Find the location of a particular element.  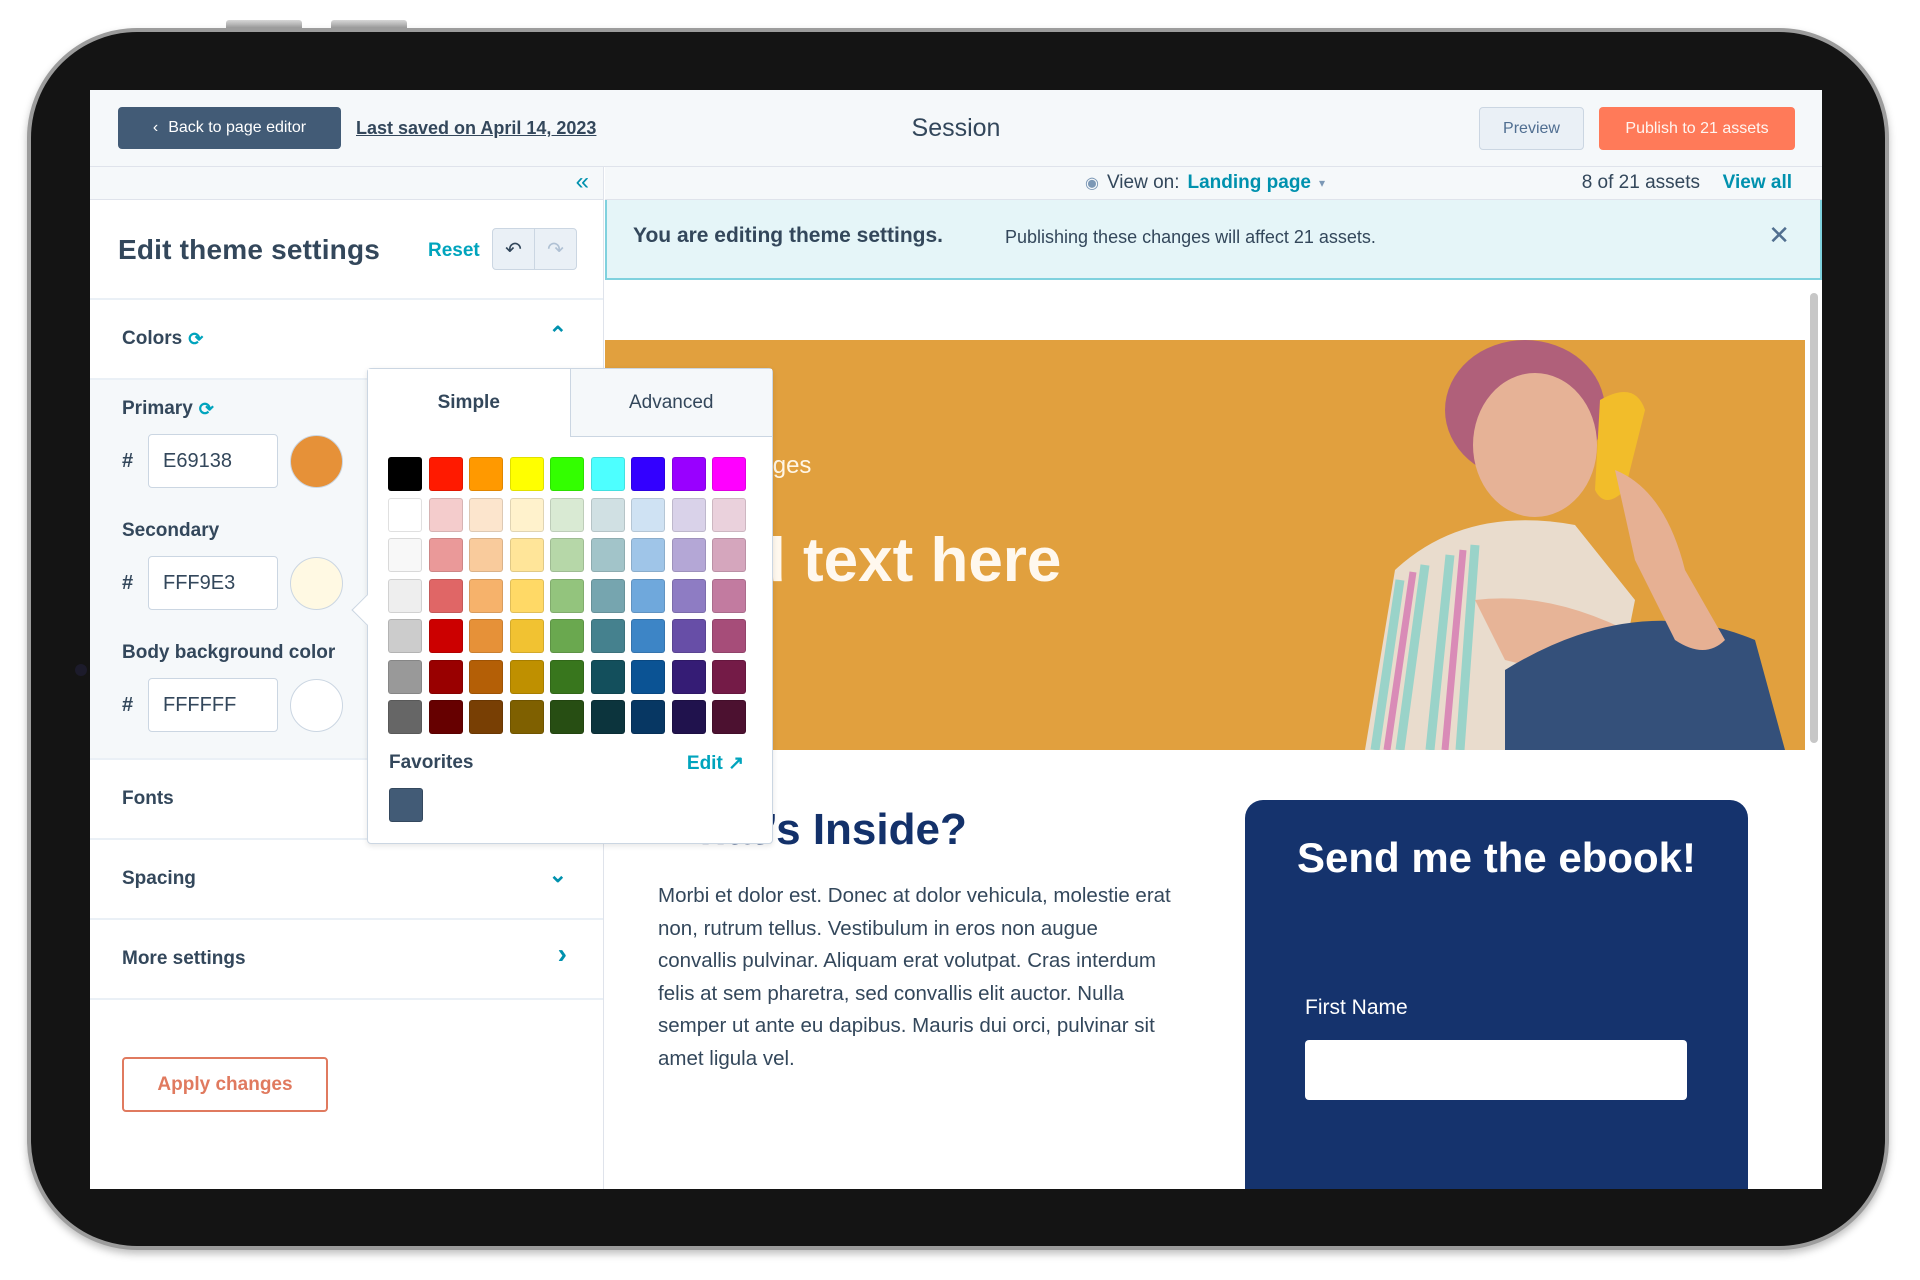

chevron-up-icon: ⌃ is located at coordinates (558, 335).